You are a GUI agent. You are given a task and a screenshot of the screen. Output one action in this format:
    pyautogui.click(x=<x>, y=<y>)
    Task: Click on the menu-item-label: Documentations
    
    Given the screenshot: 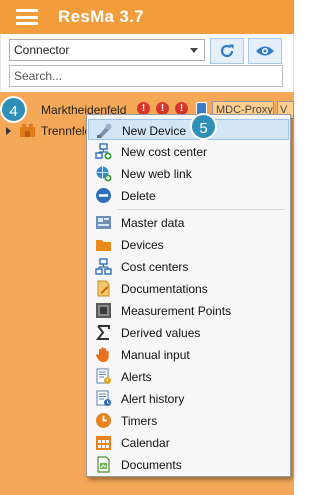 What is the action you would take?
    pyautogui.click(x=164, y=289)
    